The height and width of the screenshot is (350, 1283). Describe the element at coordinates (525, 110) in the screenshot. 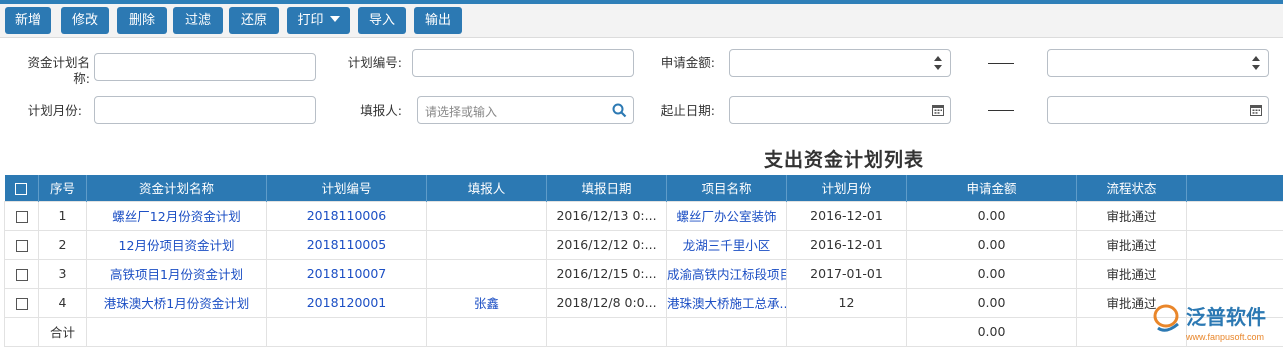

I see `filler-input: 请选择或输入` at that location.